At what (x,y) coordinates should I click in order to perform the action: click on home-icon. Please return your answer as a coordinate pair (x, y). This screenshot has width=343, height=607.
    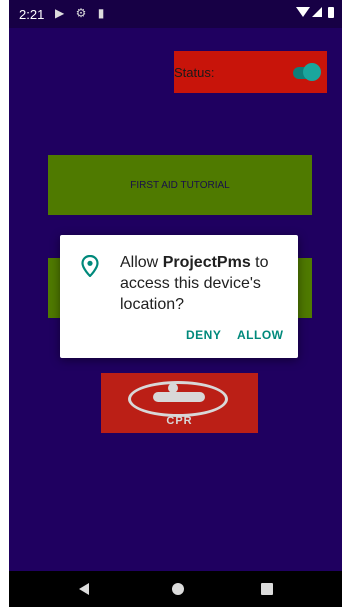
    Looking at the image, I should click on (178, 589).